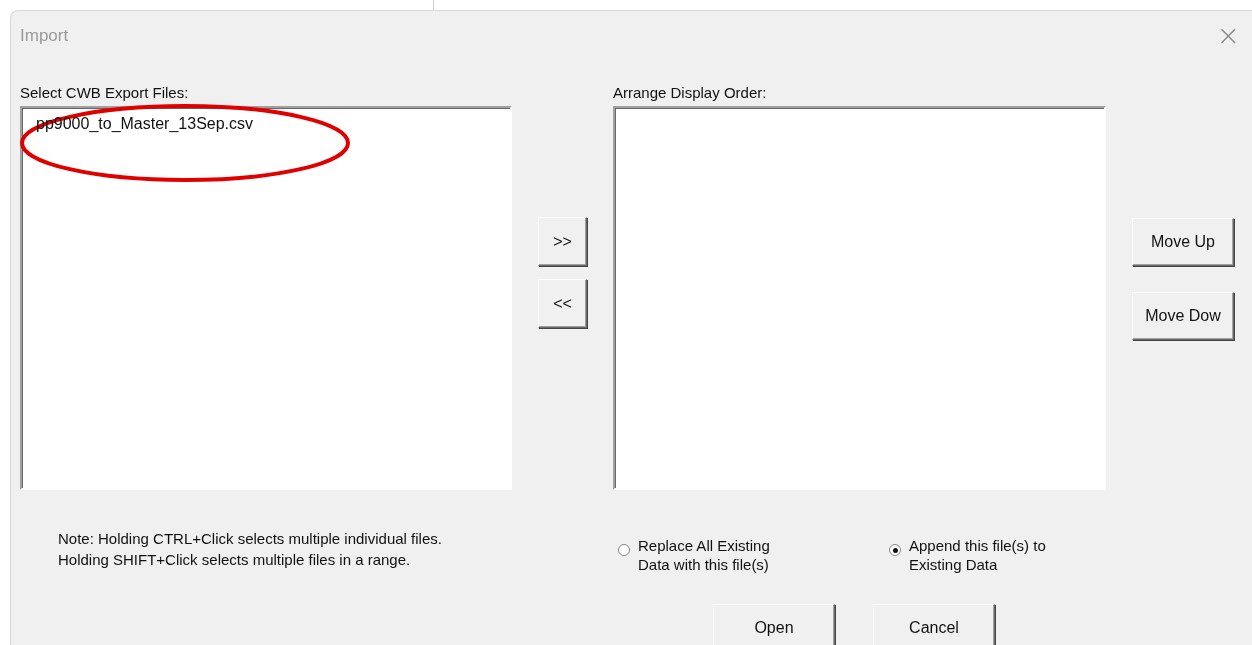  Describe the element at coordinates (1183, 242) in the screenshot. I see `move-button: Move Up` at that location.